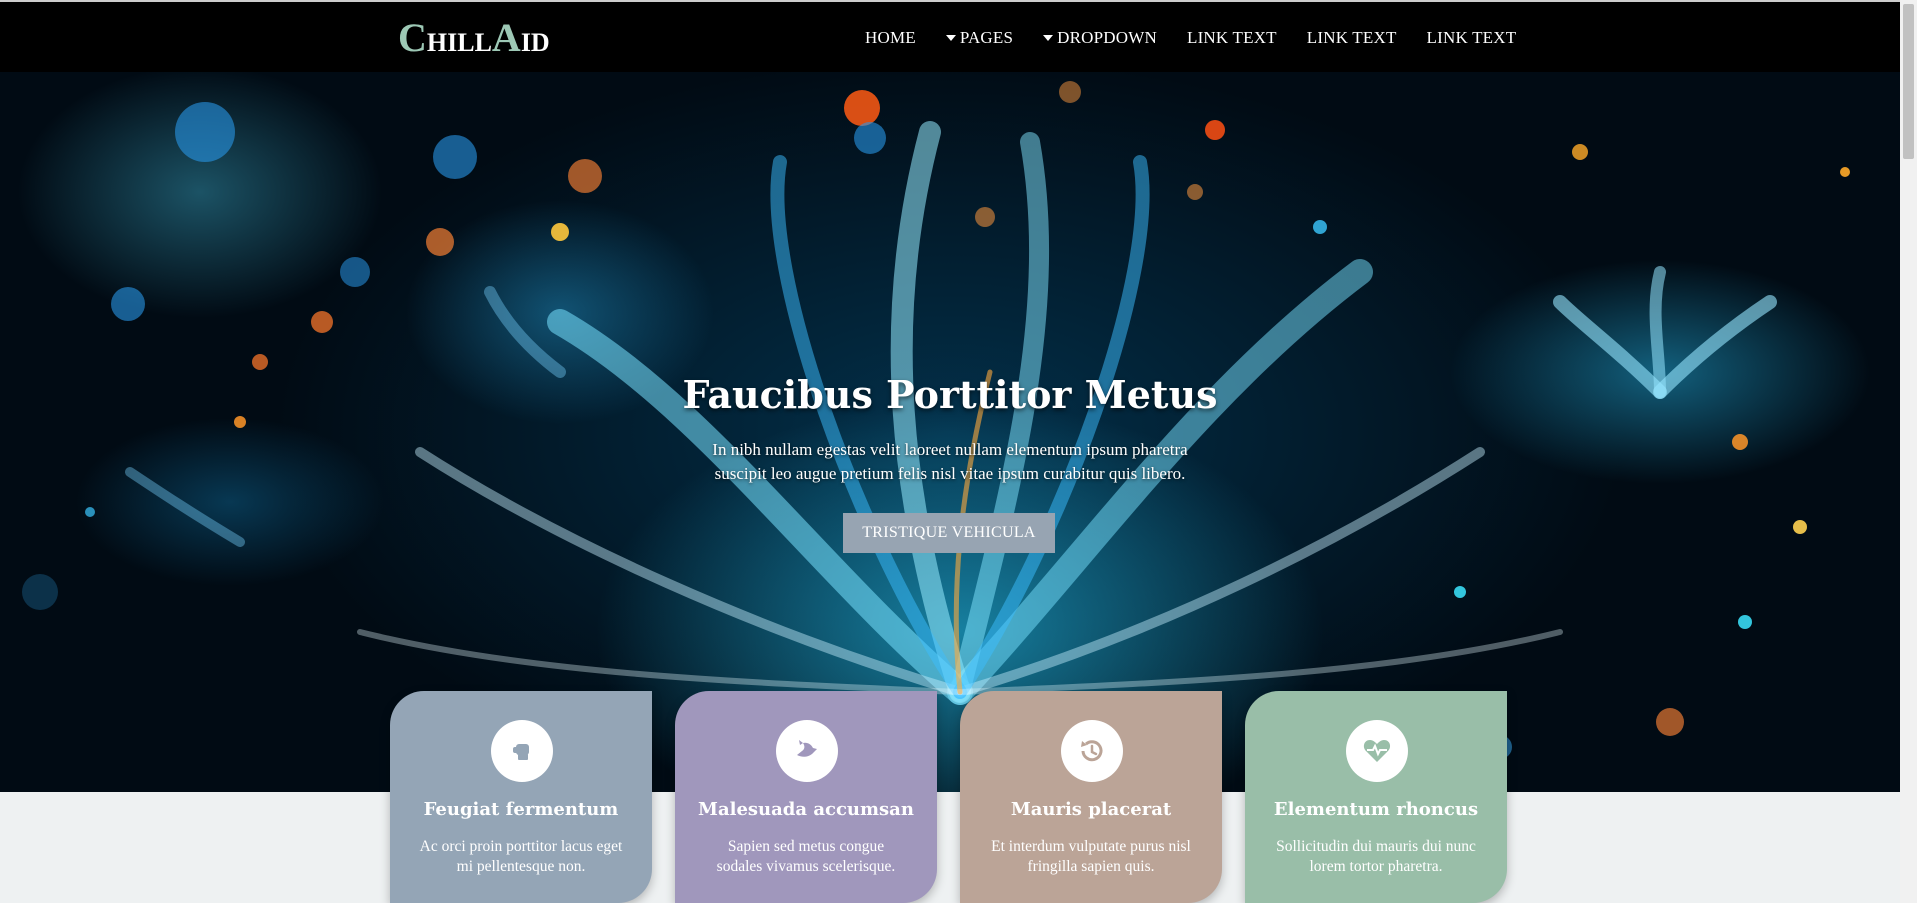  Describe the element at coordinates (807, 748) in the screenshot. I see `dove-icon-glyph` at that location.